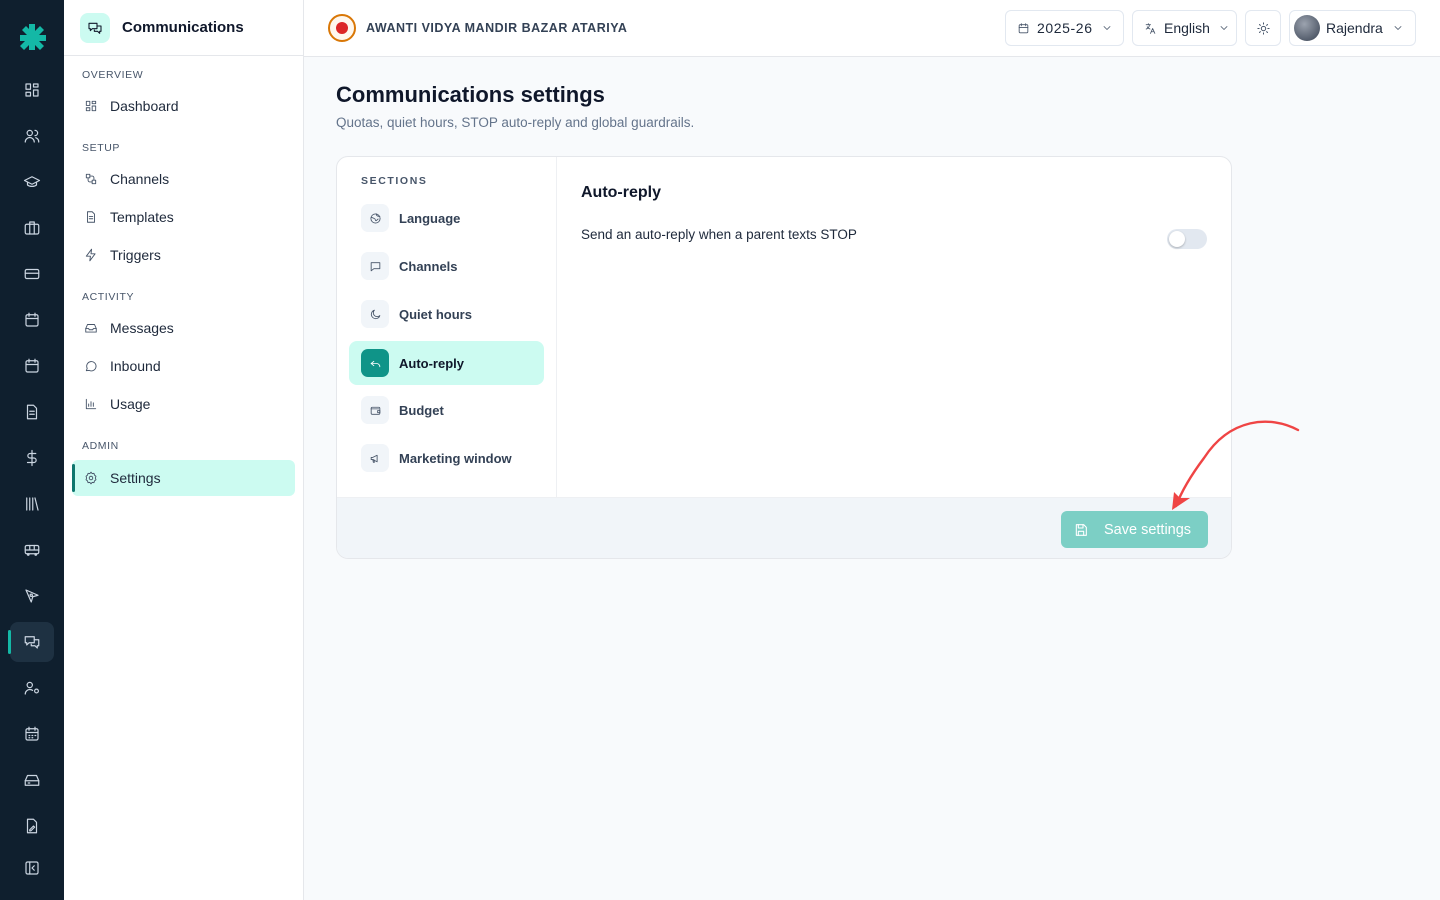 This screenshot has width=1440, height=900. What do you see at coordinates (32, 458) in the screenshot?
I see `dollar-icon` at bounding box center [32, 458].